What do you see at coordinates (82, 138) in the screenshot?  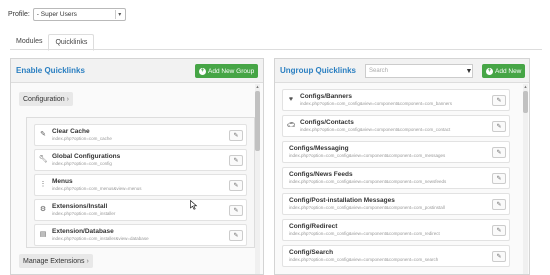 I see `item-url: index.php?option=com_cache` at bounding box center [82, 138].